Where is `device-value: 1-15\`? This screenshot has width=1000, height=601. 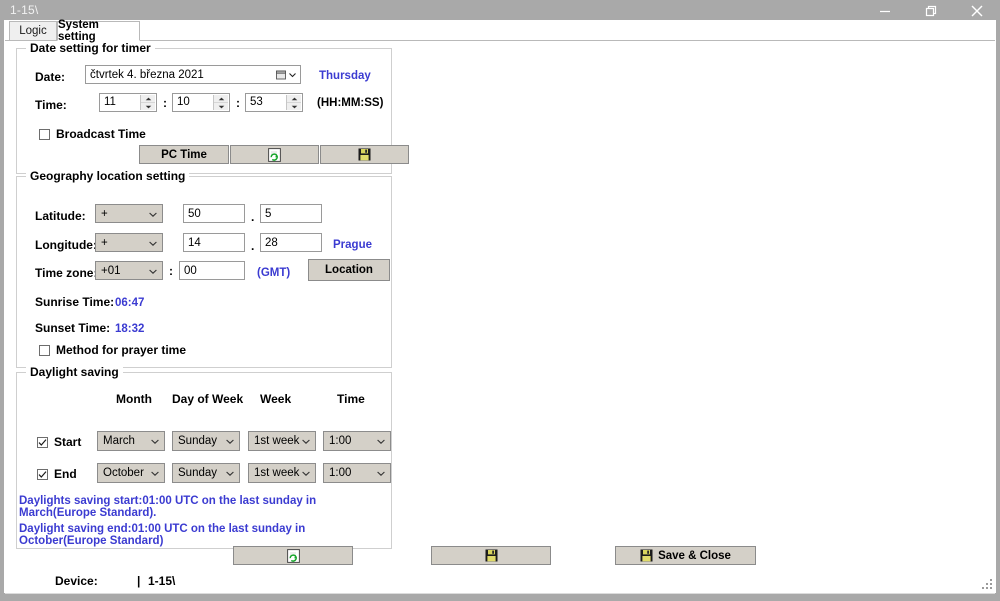 device-value: 1-15\ is located at coordinates (162, 581).